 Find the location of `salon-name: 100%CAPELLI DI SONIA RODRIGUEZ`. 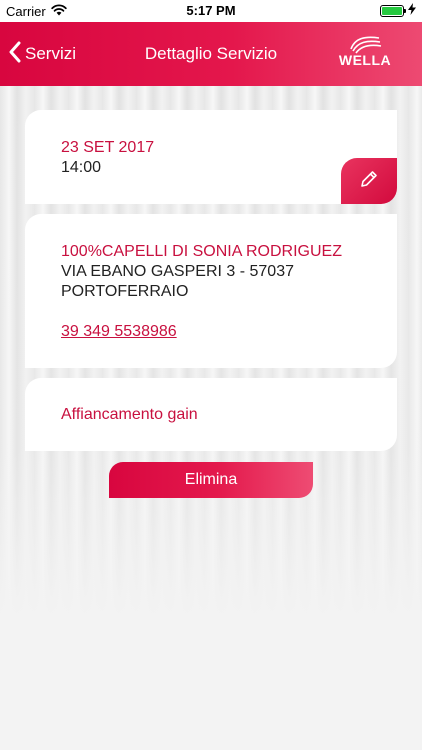

salon-name: 100%CAPELLI DI SONIA RODRIGUEZ is located at coordinates (201, 251).